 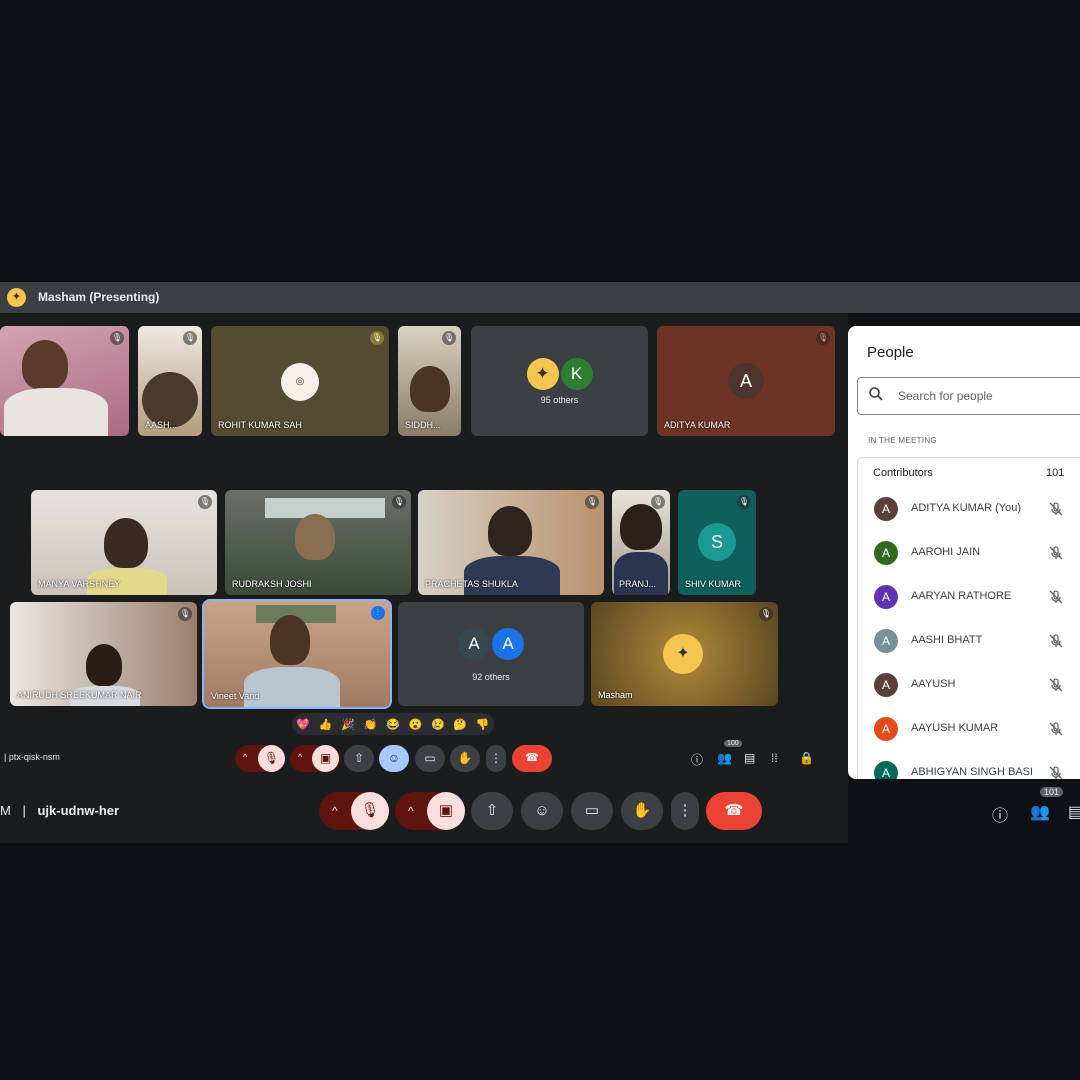 What do you see at coordinates (416, 724) in the screenshot?
I see `reaction-surprised: 😮` at bounding box center [416, 724].